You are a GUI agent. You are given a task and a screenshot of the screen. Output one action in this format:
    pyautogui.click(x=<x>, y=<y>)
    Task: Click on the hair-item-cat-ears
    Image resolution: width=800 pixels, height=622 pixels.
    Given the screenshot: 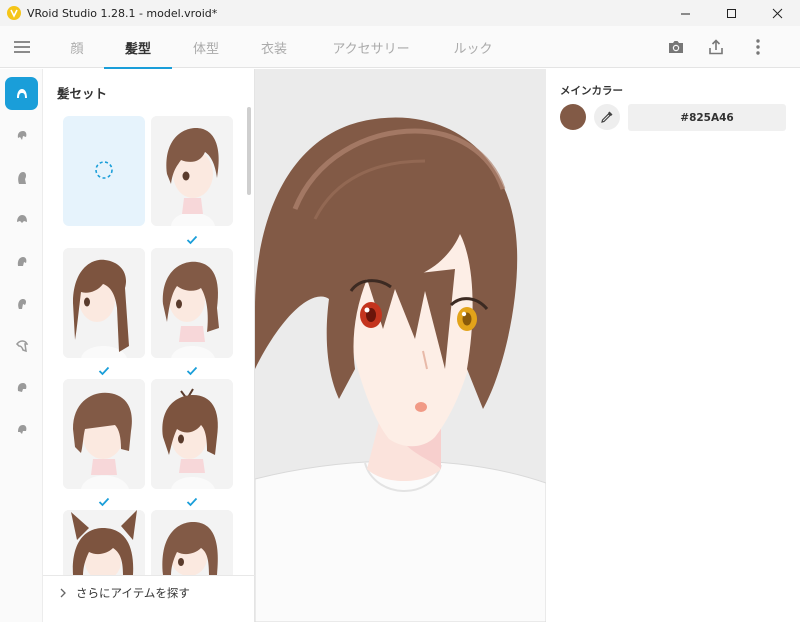 What is the action you would take?
    pyautogui.click(x=104, y=542)
    